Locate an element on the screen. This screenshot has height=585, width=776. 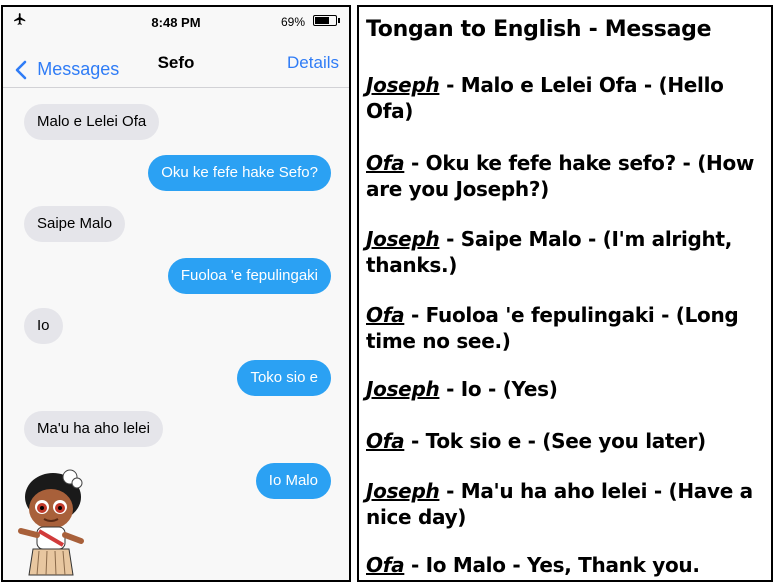
translation-text: - Tok sio e - (See you later) is located at coordinates (555, 441).